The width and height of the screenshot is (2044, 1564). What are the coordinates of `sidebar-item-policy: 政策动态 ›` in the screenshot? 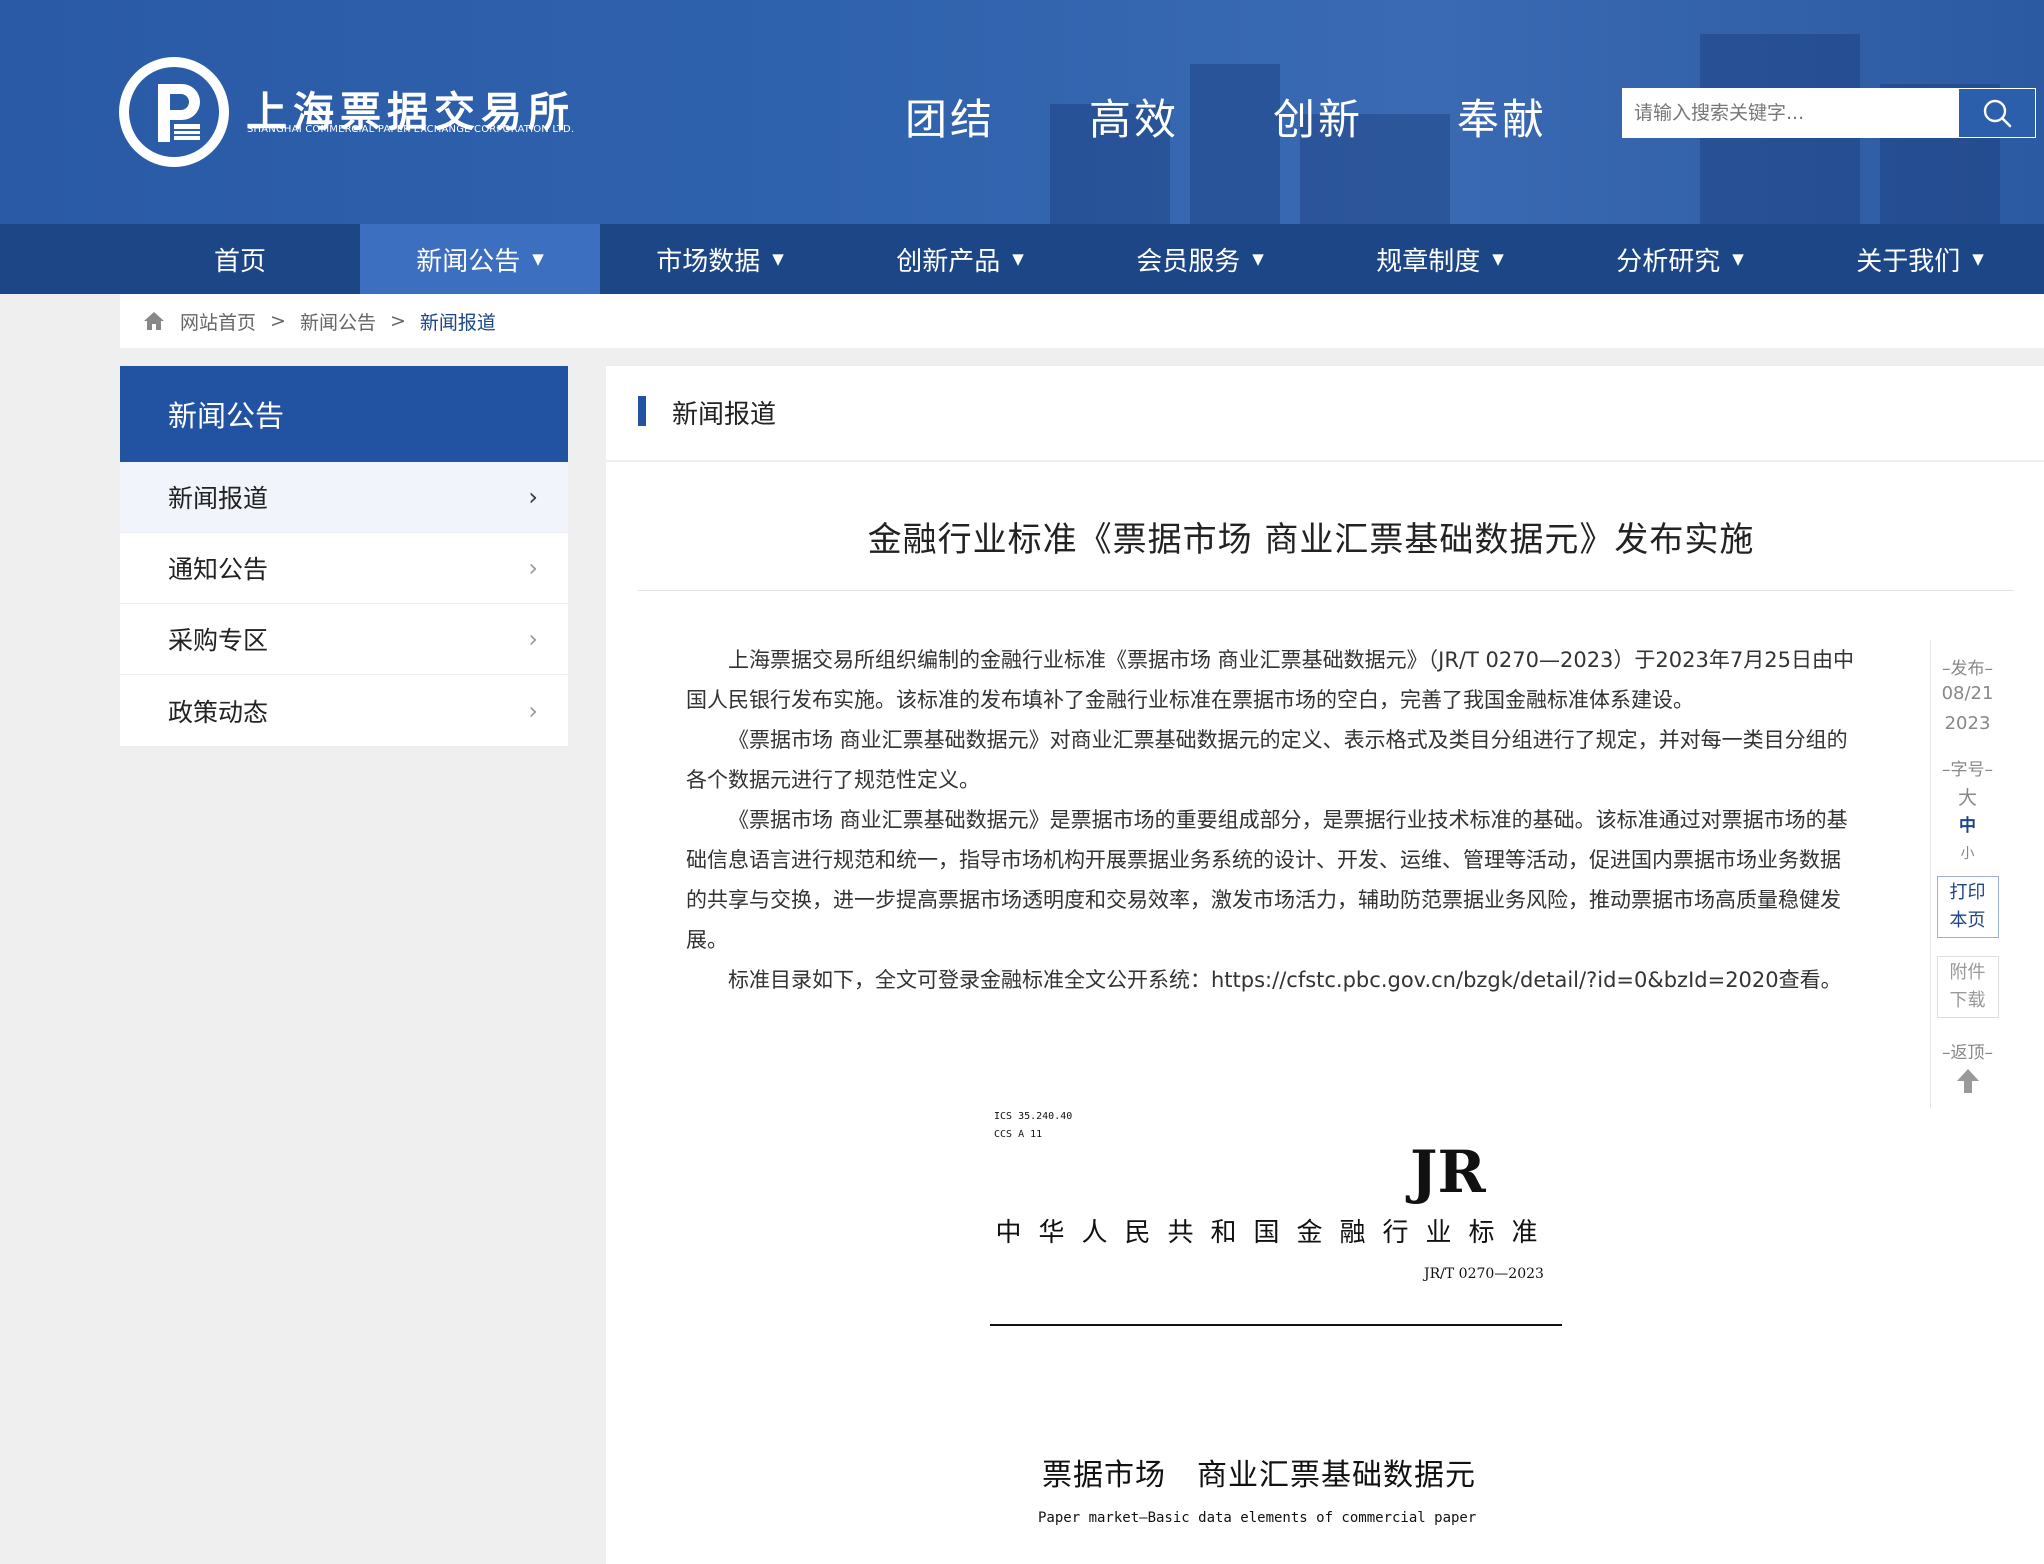 It's located at (344, 710).